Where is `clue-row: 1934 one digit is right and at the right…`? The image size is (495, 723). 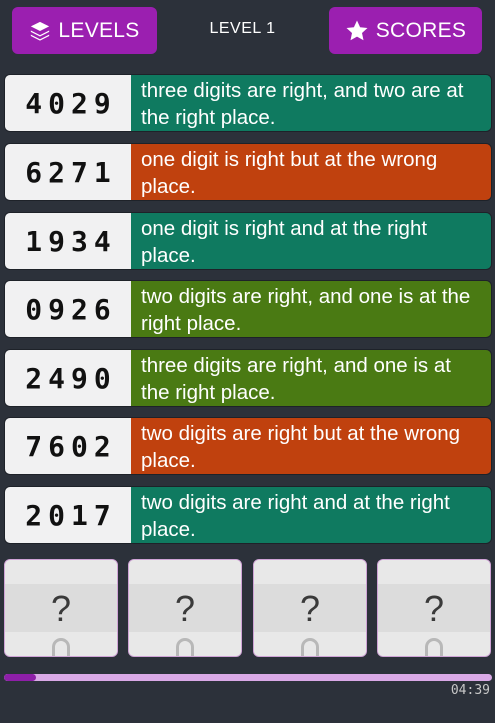 clue-row: 1934 one digit is right and at the right… is located at coordinates (248, 241).